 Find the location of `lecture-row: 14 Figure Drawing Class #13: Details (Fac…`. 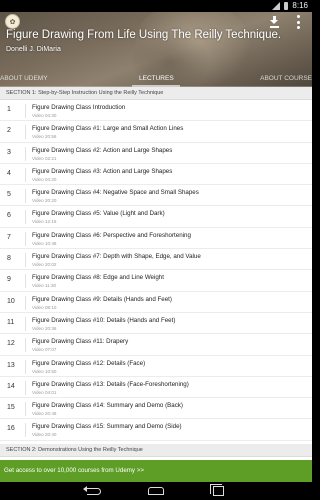

lecture-row: 14 Figure Drawing Class #13: Details (Fac… is located at coordinates (156, 388).